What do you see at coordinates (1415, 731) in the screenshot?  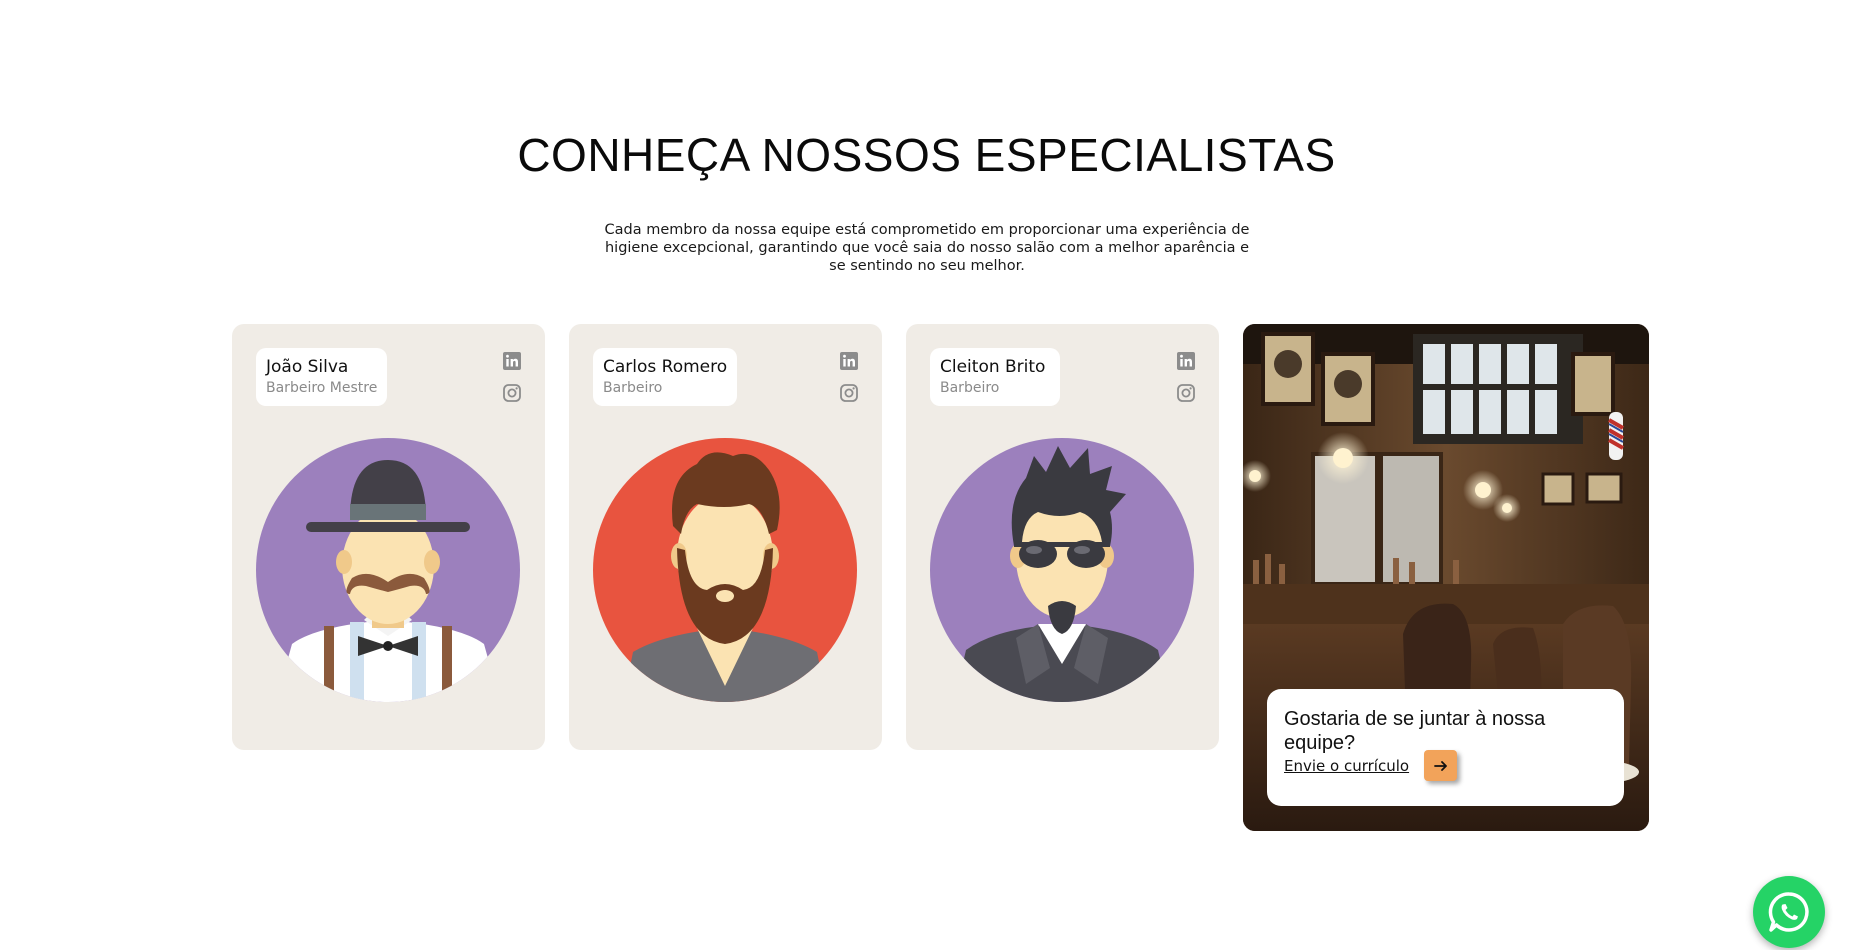 I see `join-question: Gostaria de se juntar à nossa equipe?` at bounding box center [1415, 731].